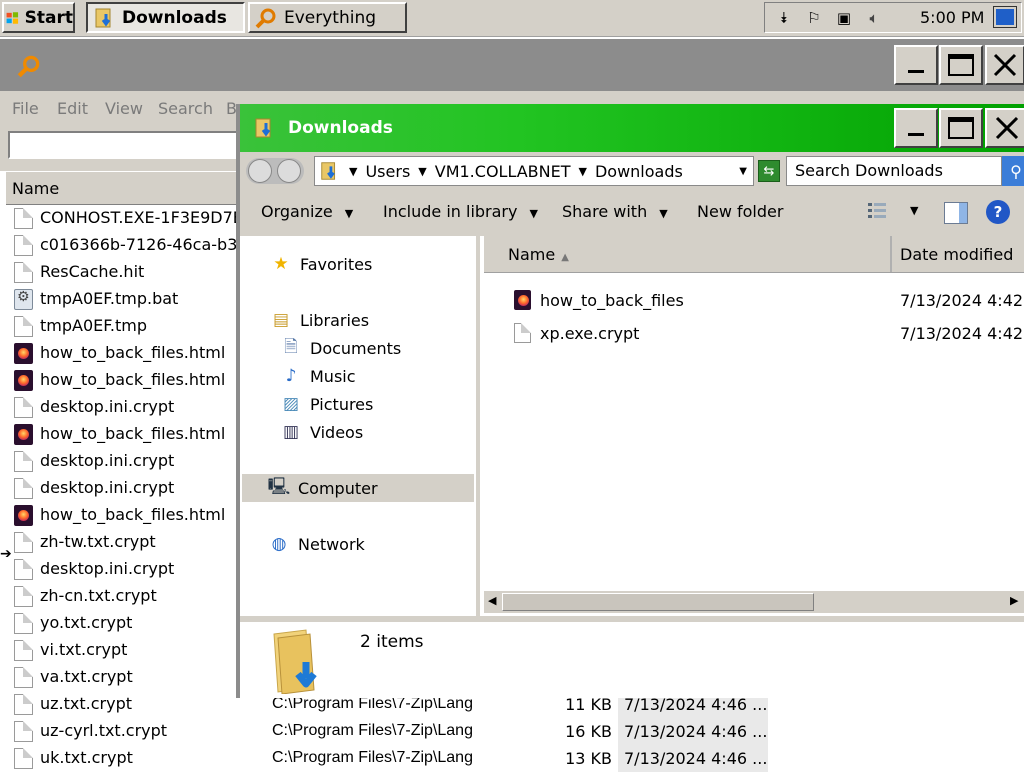 This screenshot has width=1024, height=772. Describe the element at coordinates (814, 18) in the screenshot. I see `action-center-flag-icon: ⚐` at that location.